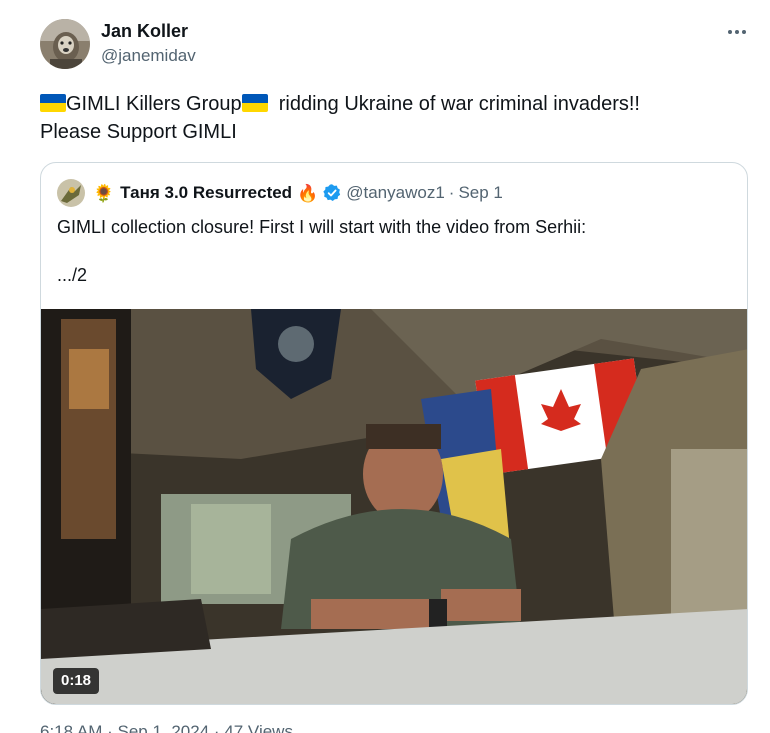  Describe the element at coordinates (148, 56) in the screenshot. I see `author-handle: @janemidav` at that location.